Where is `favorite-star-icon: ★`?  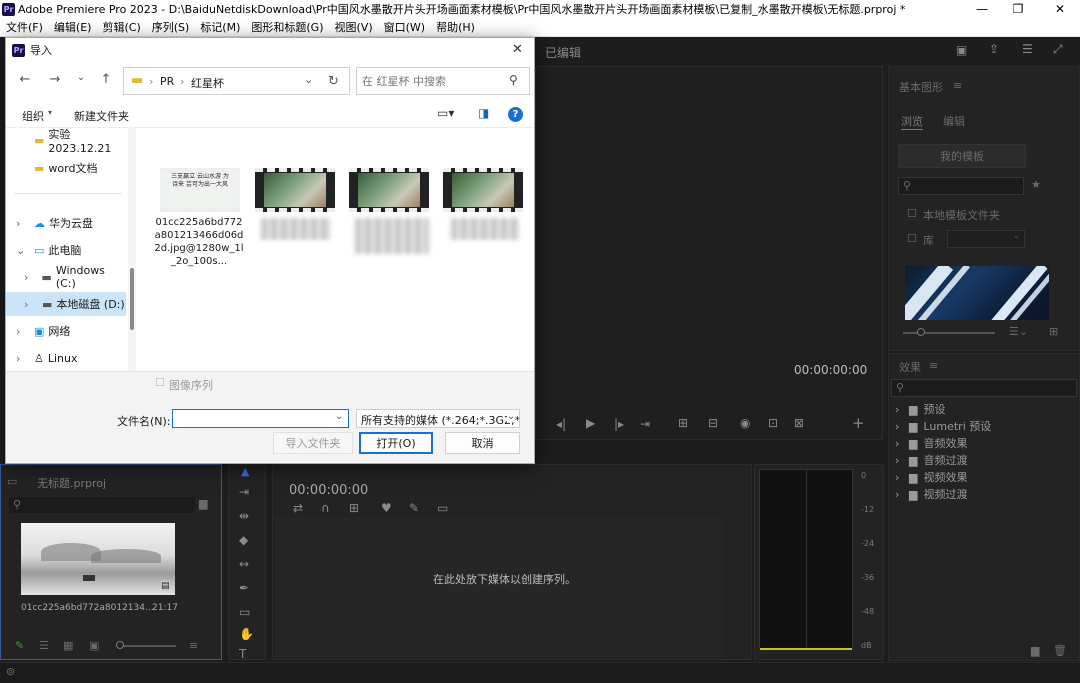
favorite-star-icon: ★ is located at coordinates (1036, 184).